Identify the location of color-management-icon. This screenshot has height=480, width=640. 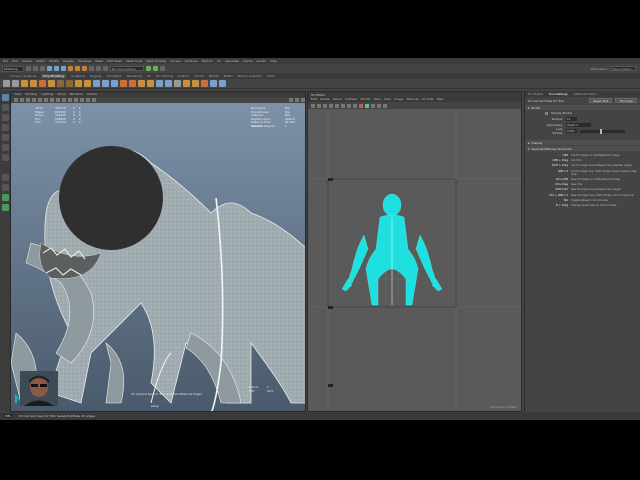
(303, 100).